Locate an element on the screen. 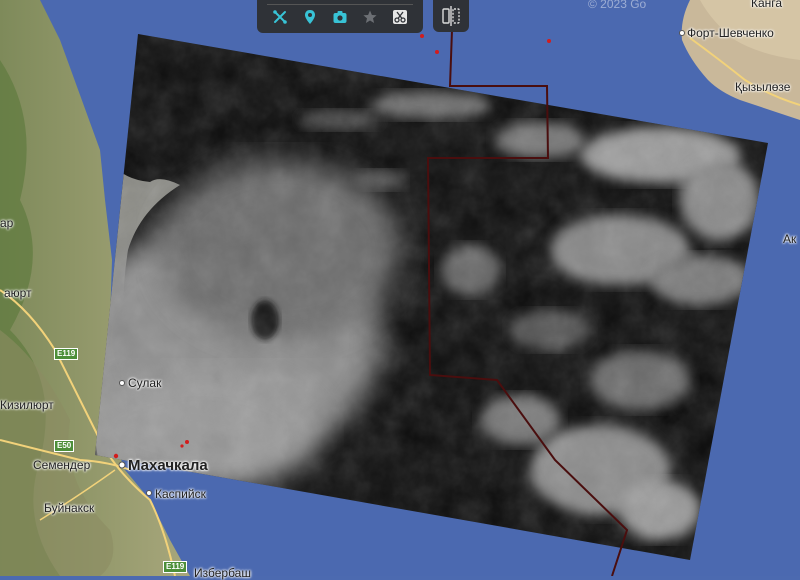  road-badge-e50: E50 is located at coordinates (64, 446).